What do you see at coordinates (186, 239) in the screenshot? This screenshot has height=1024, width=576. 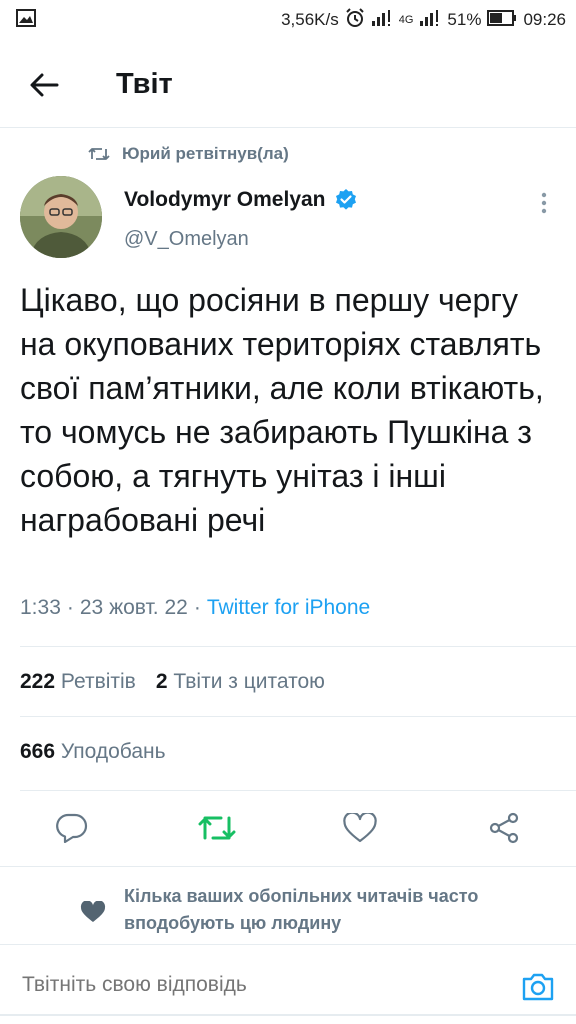 I see `author-handle: @V_Omelyan` at bounding box center [186, 239].